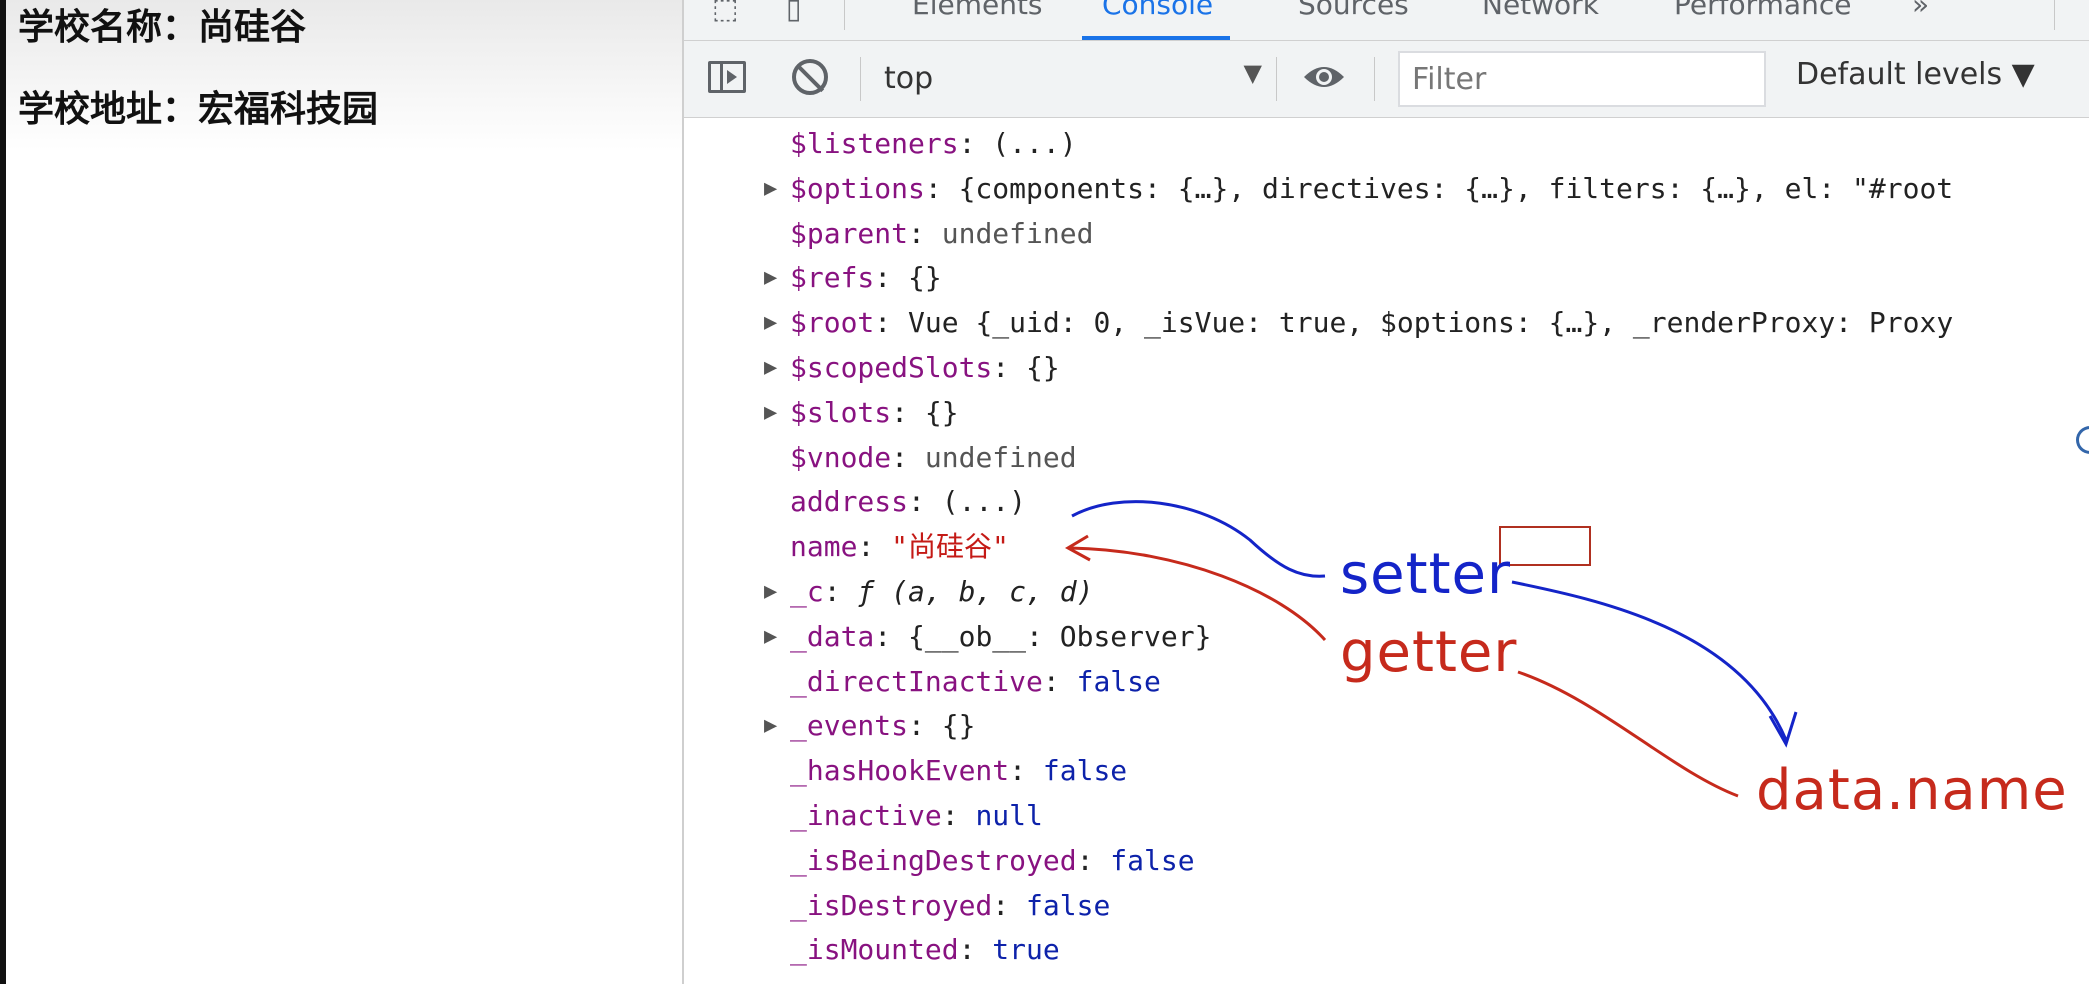 The image size is (2089, 984). What do you see at coordinates (807, 591) in the screenshot?
I see `property-key: _c` at bounding box center [807, 591].